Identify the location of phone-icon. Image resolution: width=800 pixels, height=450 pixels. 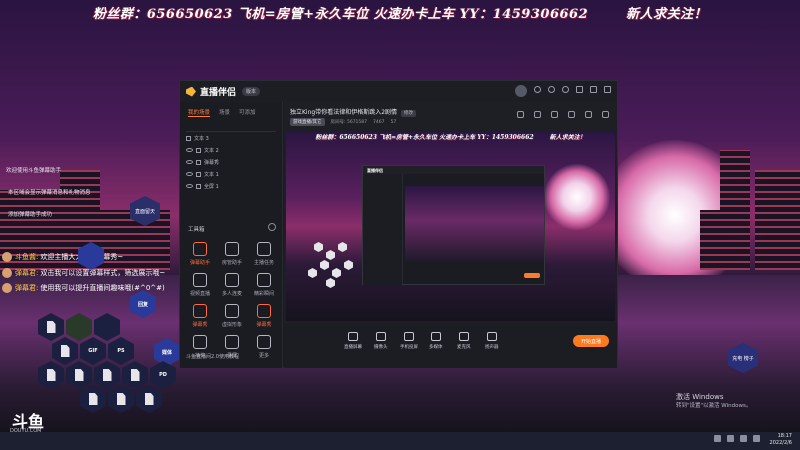
(409, 336).